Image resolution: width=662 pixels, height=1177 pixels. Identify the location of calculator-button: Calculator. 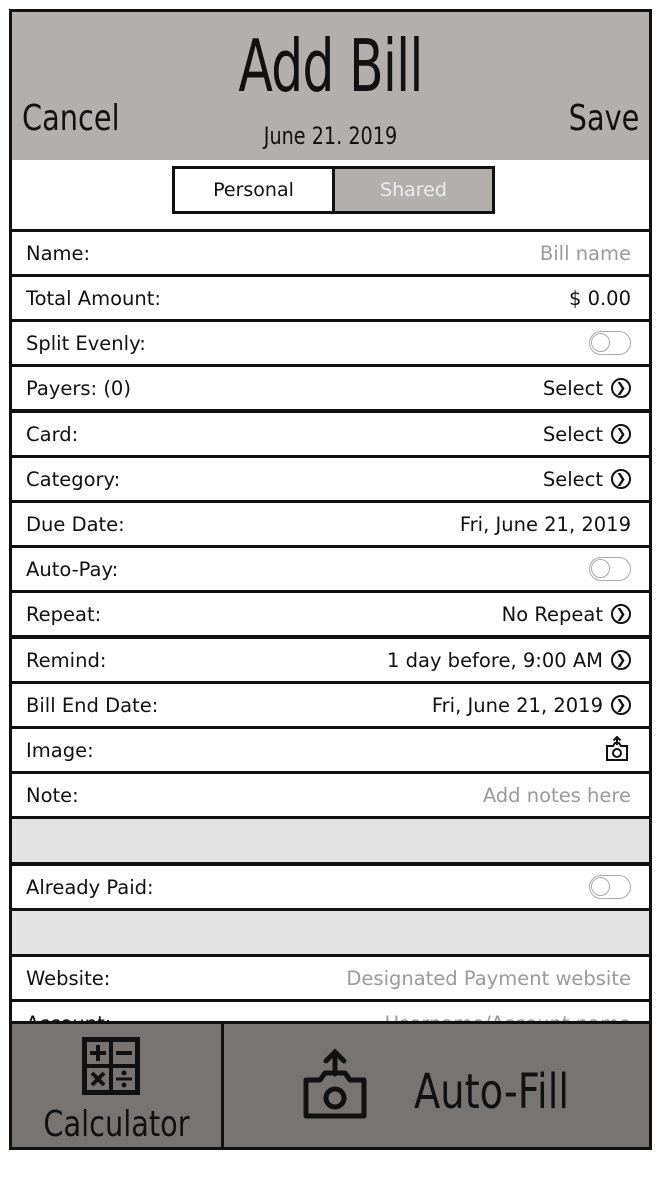
(118, 1085).